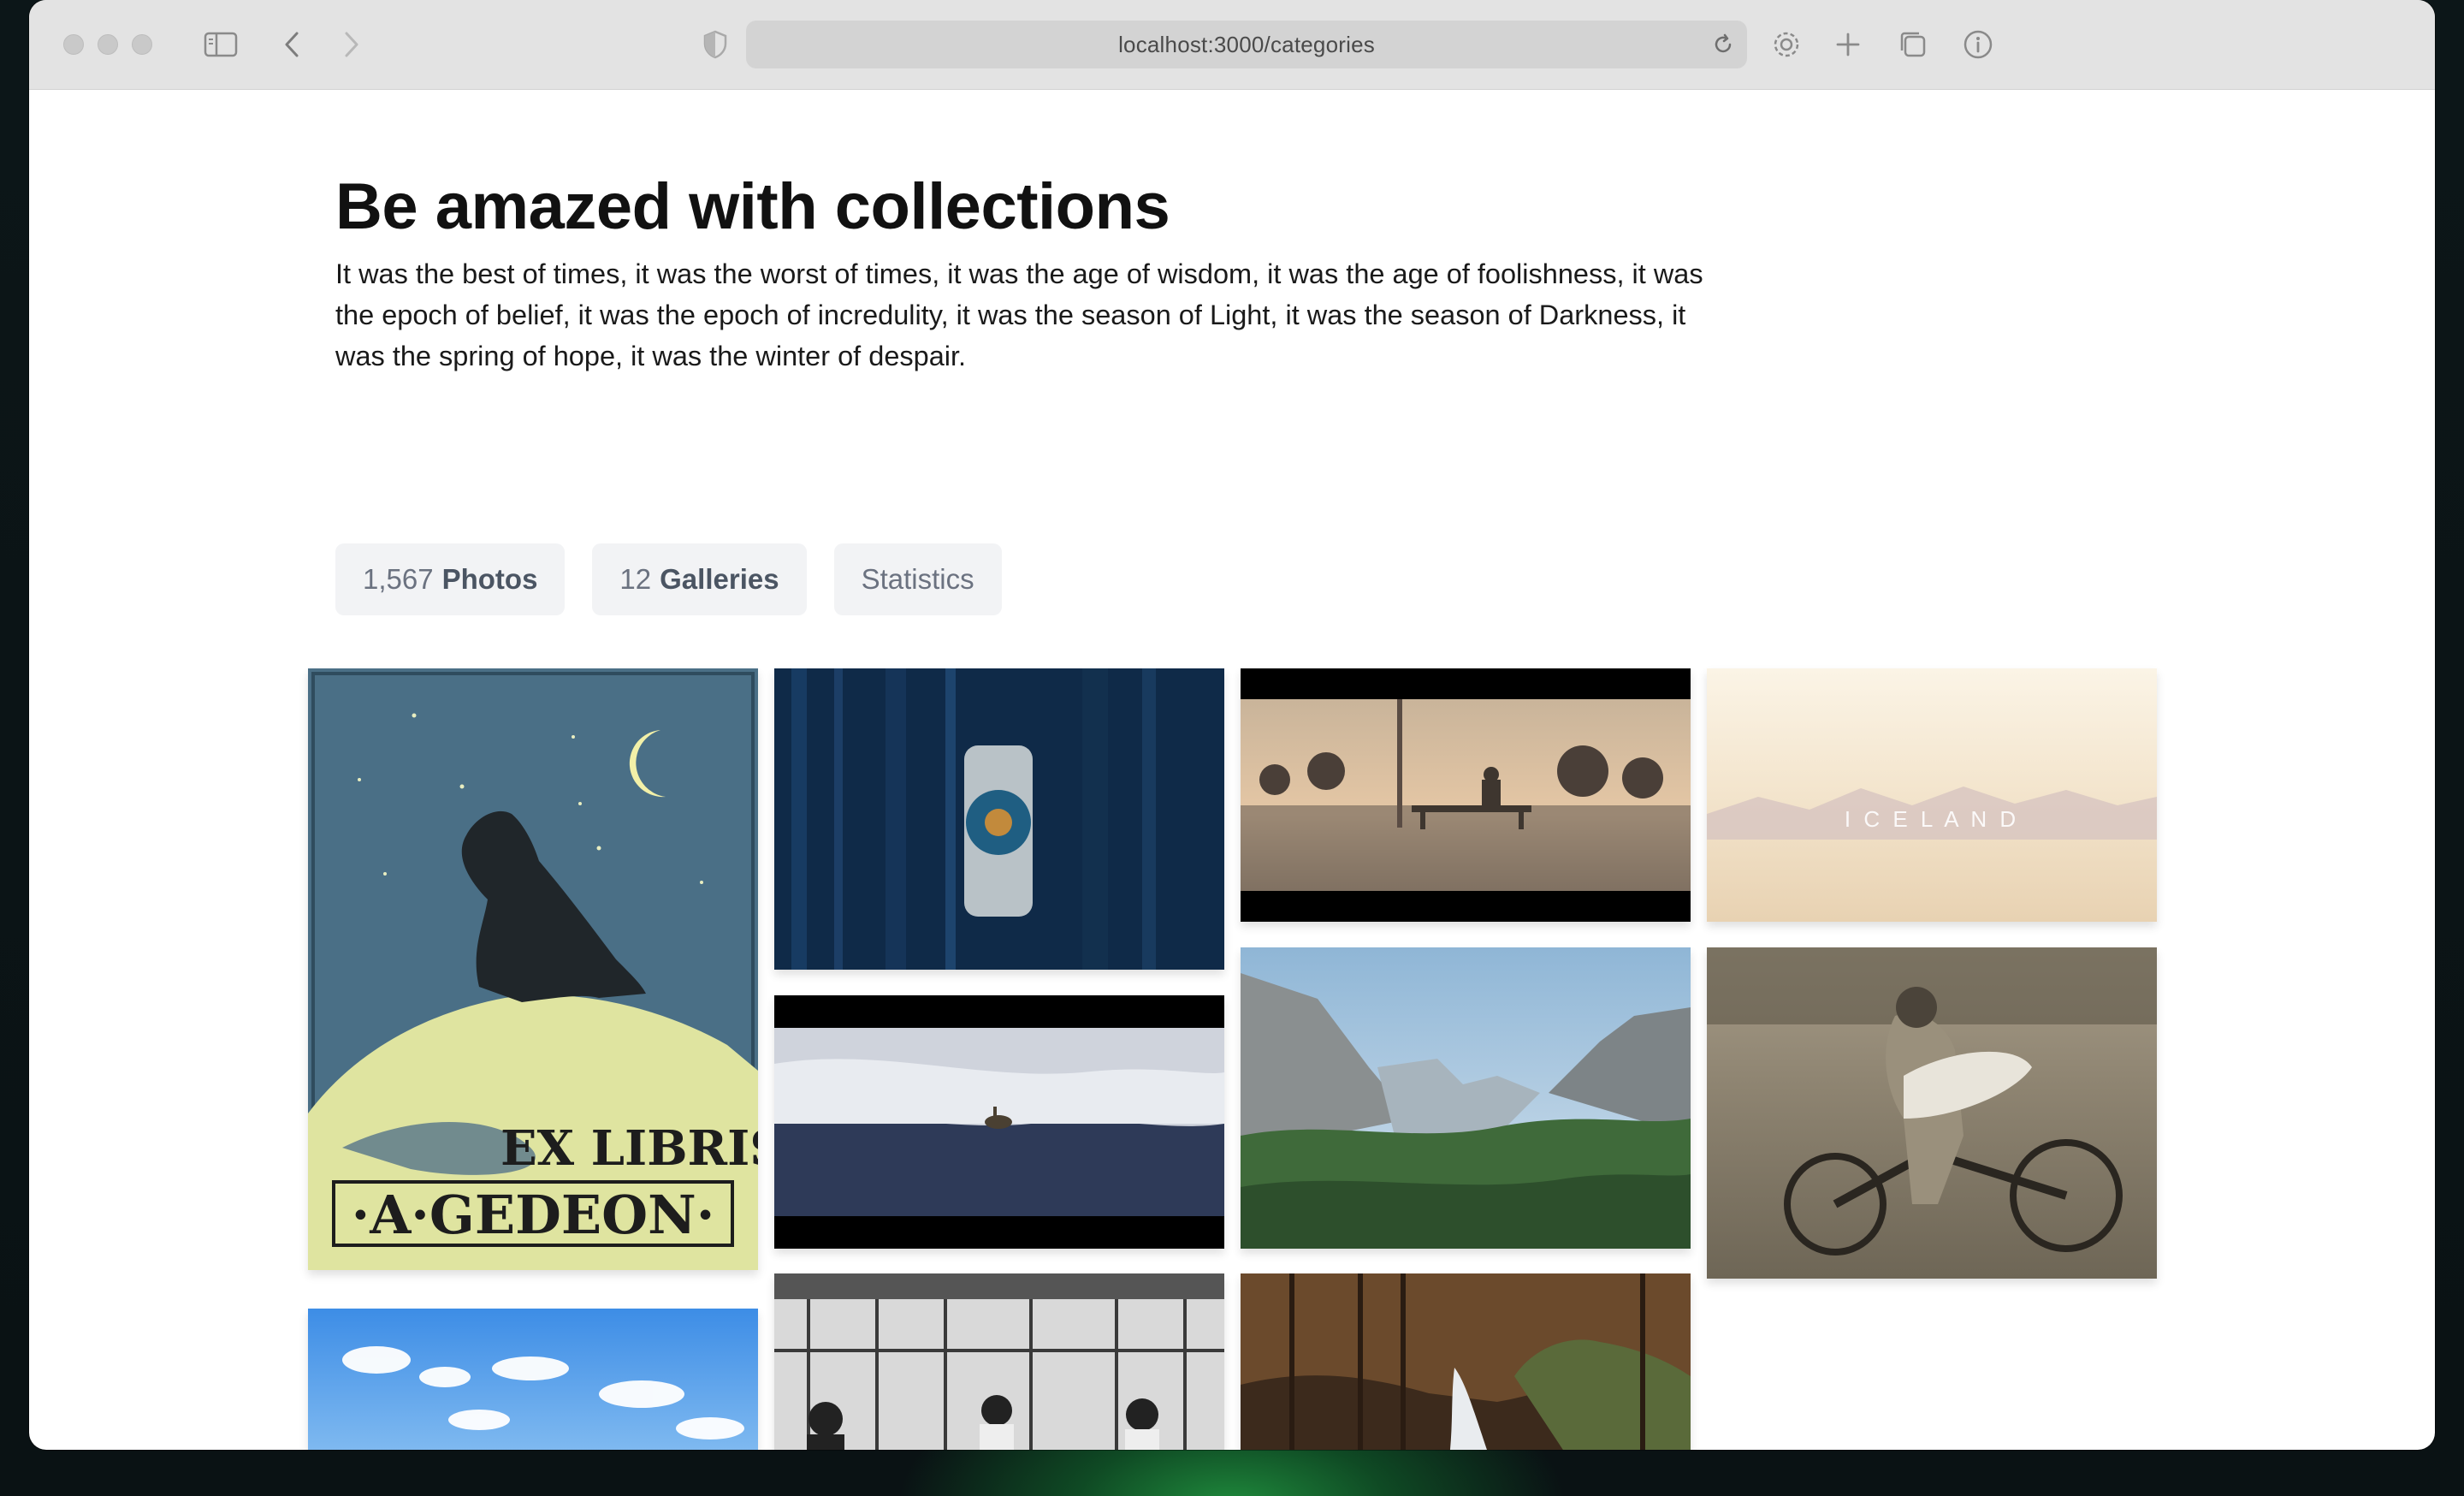  Describe the element at coordinates (351, 45) in the screenshot. I see `chevron-right-icon` at that location.